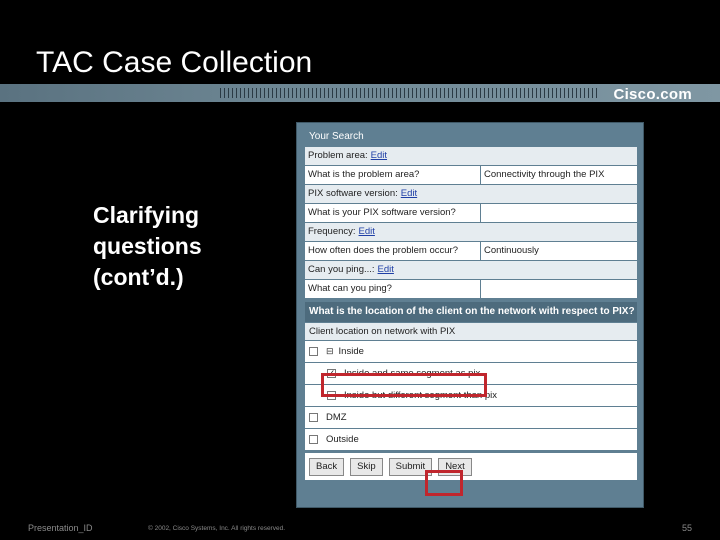 The image size is (720, 540). Describe the element at coordinates (332, 231) in the screenshot. I see `group-label: Frequency:` at that location.